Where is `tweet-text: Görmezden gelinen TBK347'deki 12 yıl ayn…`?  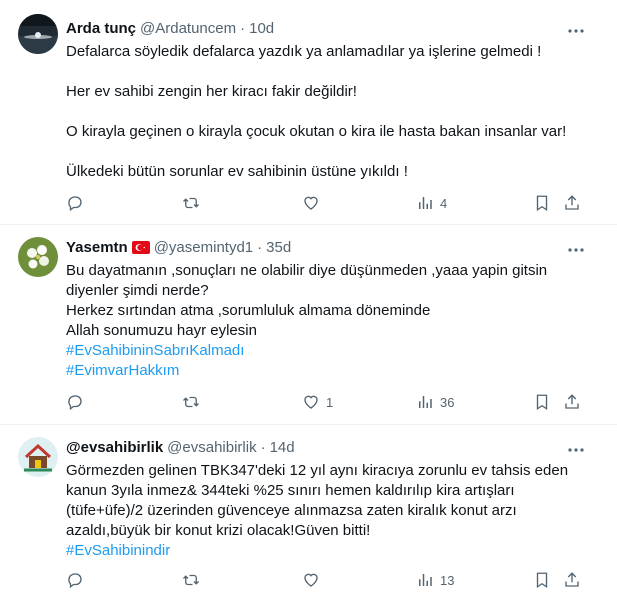
tweet-text: Görmezden gelinen TBK347'deki 12 yıl ayn… is located at coordinates (331, 511).